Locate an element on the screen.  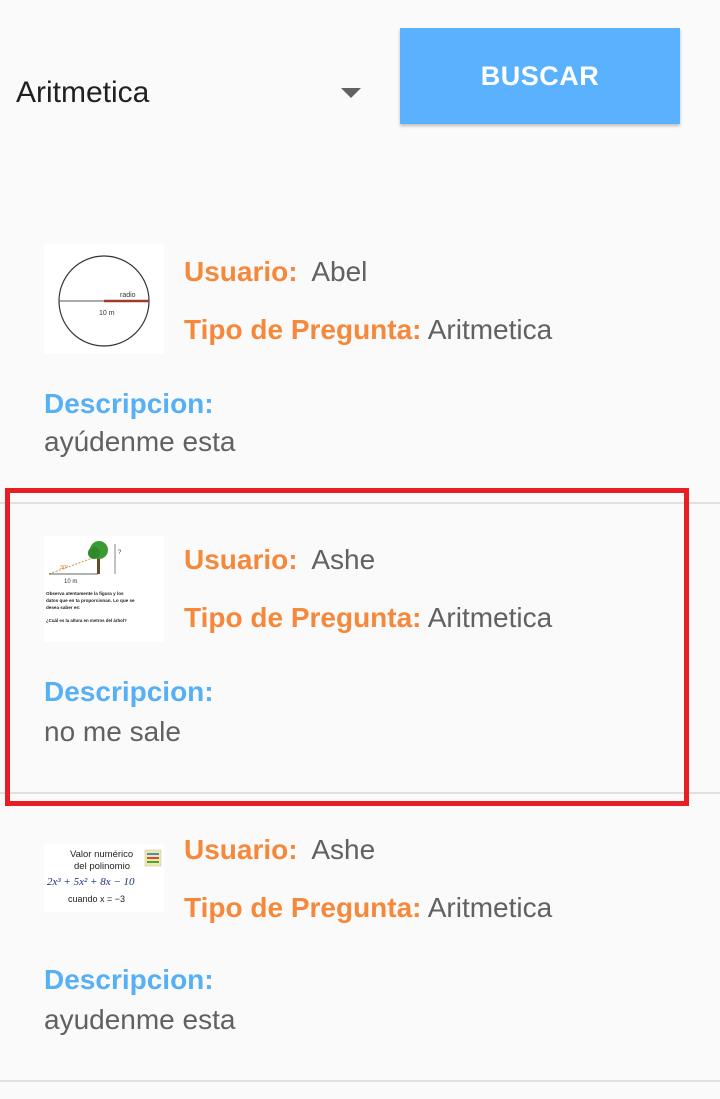
usuario-row: Usuario: Abel is located at coordinates (275, 272).